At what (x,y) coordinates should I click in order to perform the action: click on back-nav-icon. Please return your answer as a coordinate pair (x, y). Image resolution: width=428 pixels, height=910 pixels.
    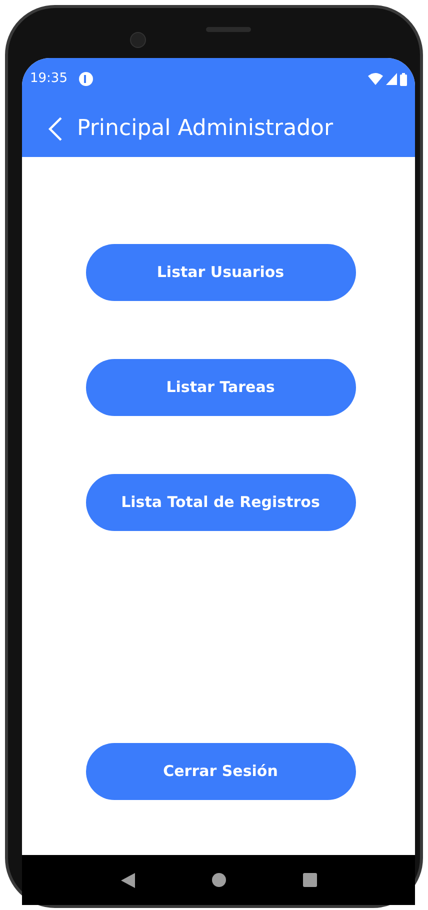
    Looking at the image, I should click on (127, 880).